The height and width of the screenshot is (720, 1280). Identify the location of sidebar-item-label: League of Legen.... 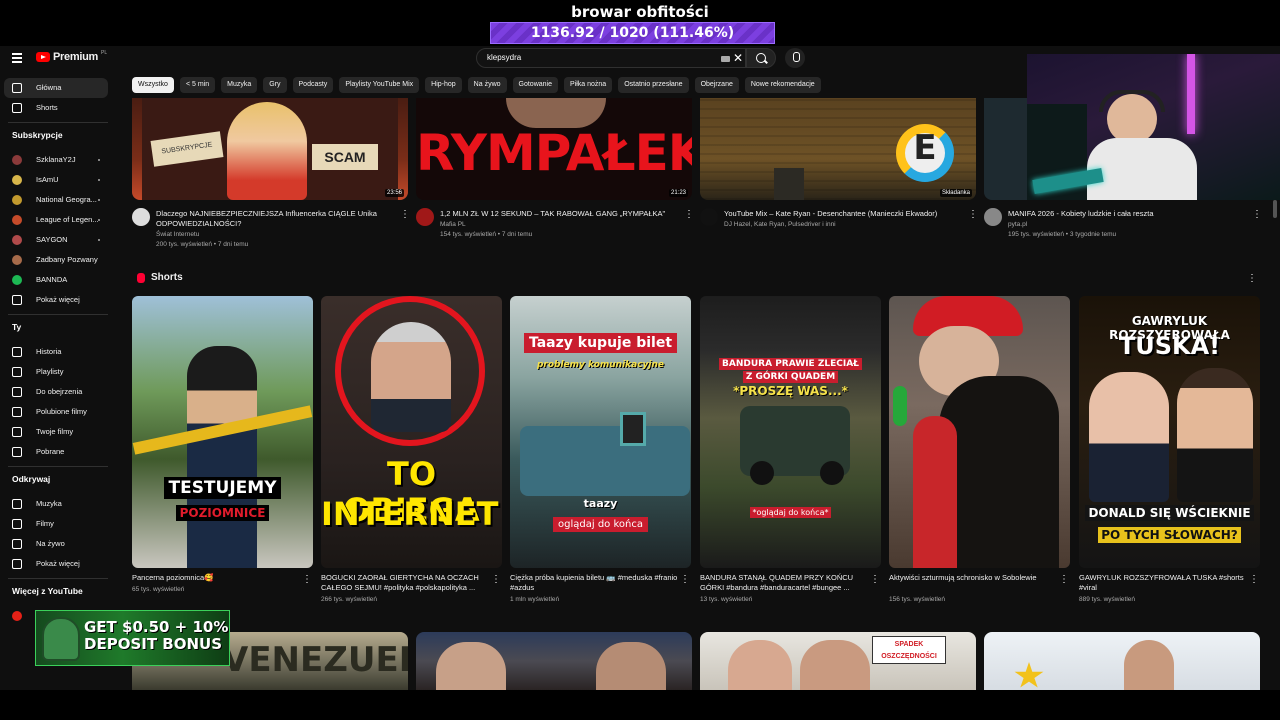
(67, 219).